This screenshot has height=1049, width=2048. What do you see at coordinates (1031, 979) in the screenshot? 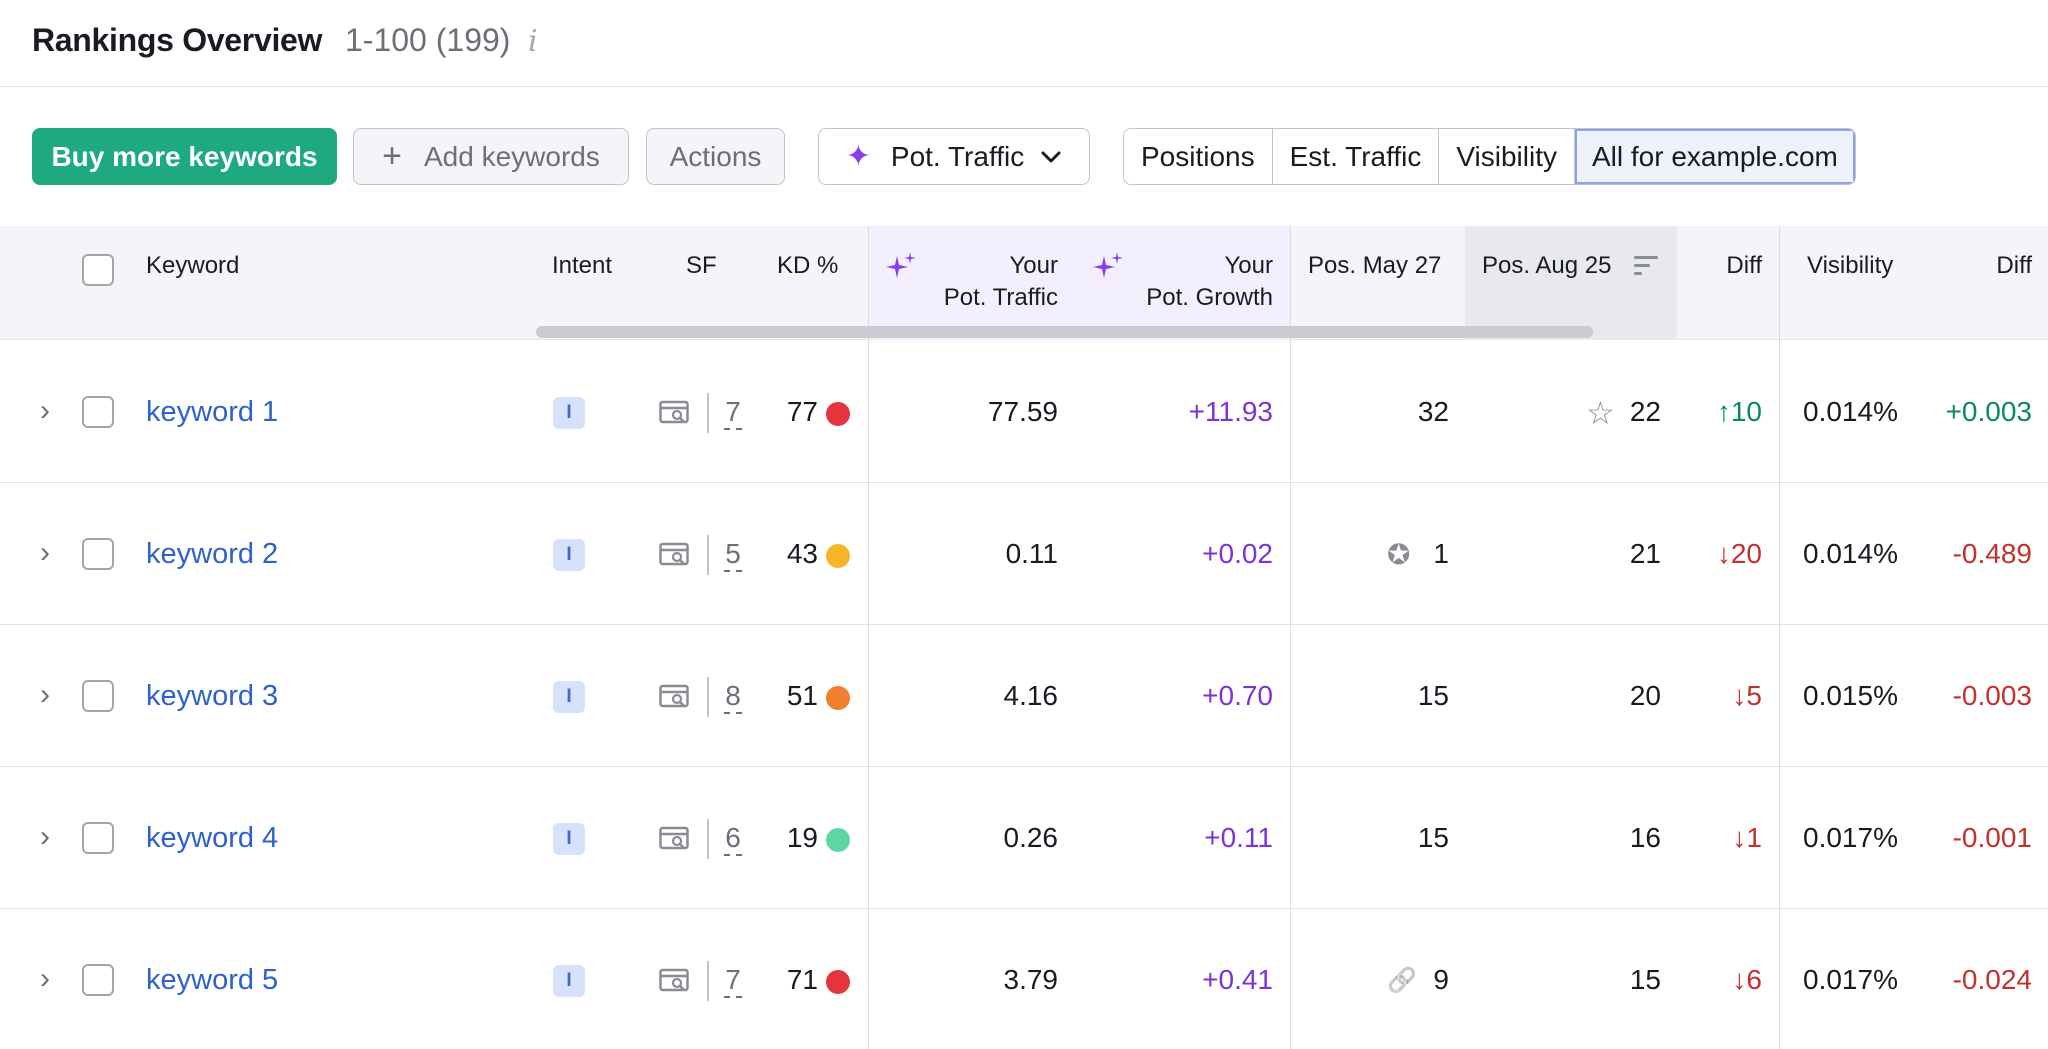
I see `pot-traffic-value: 3.79` at bounding box center [1031, 979].